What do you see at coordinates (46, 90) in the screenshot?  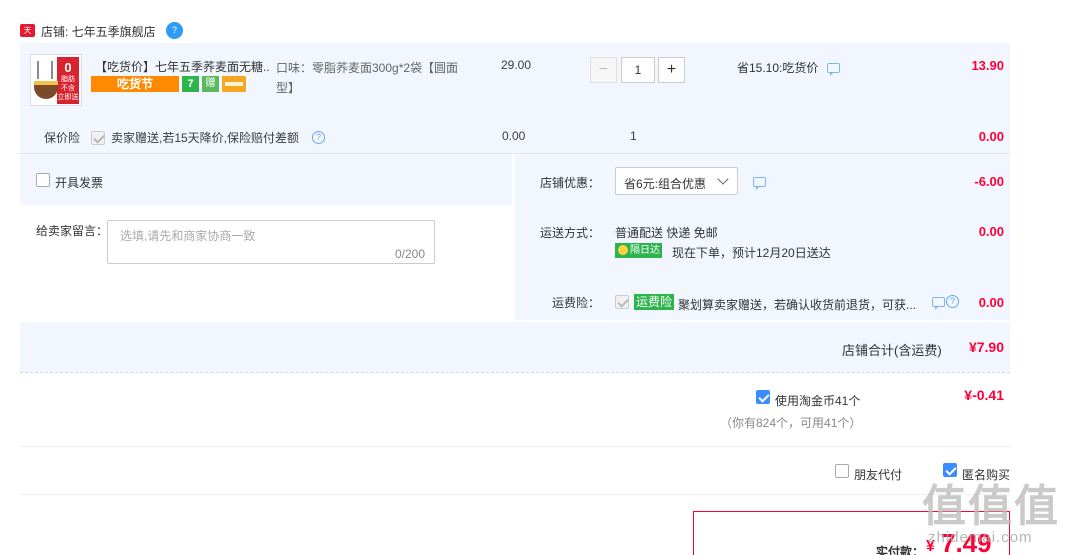 I see `noodle-bowl-icon` at bounding box center [46, 90].